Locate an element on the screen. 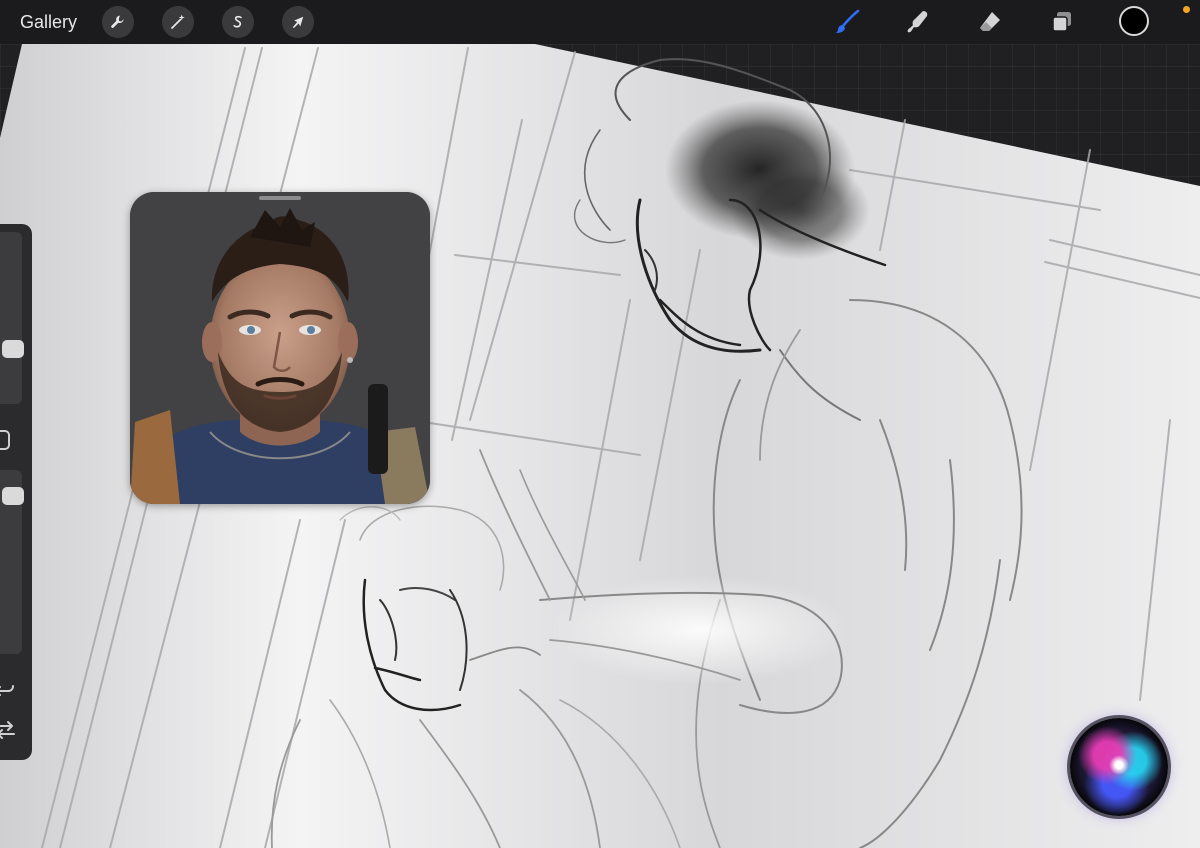  reference-drag-handle is located at coordinates (280, 198).